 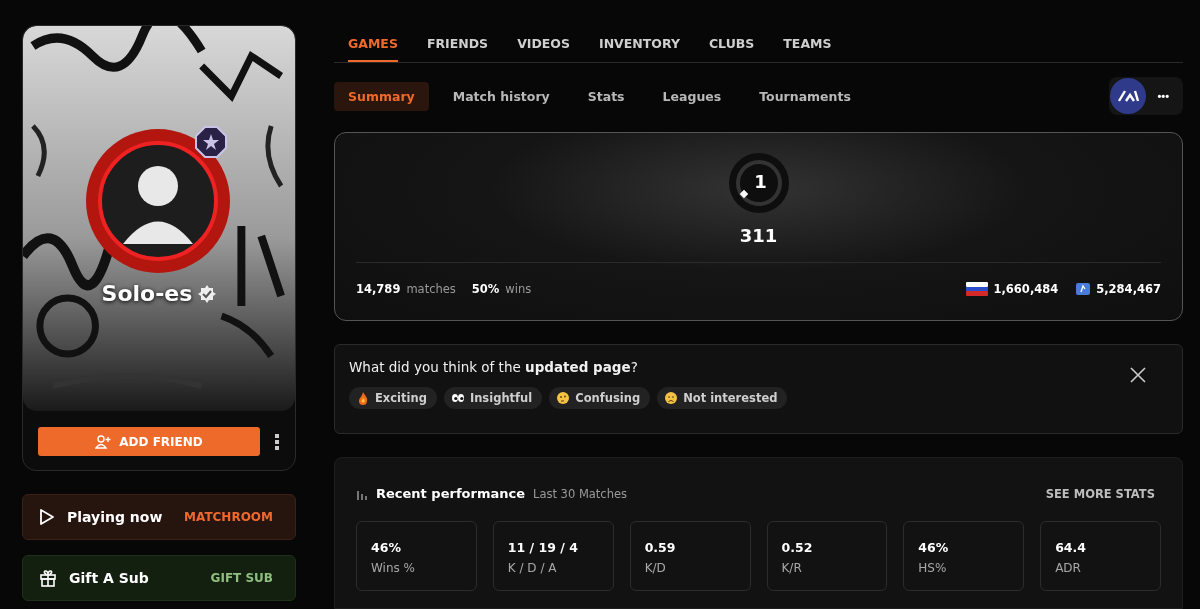 I want to click on stat-value: 11 / 19 / 4, so click(x=543, y=547).